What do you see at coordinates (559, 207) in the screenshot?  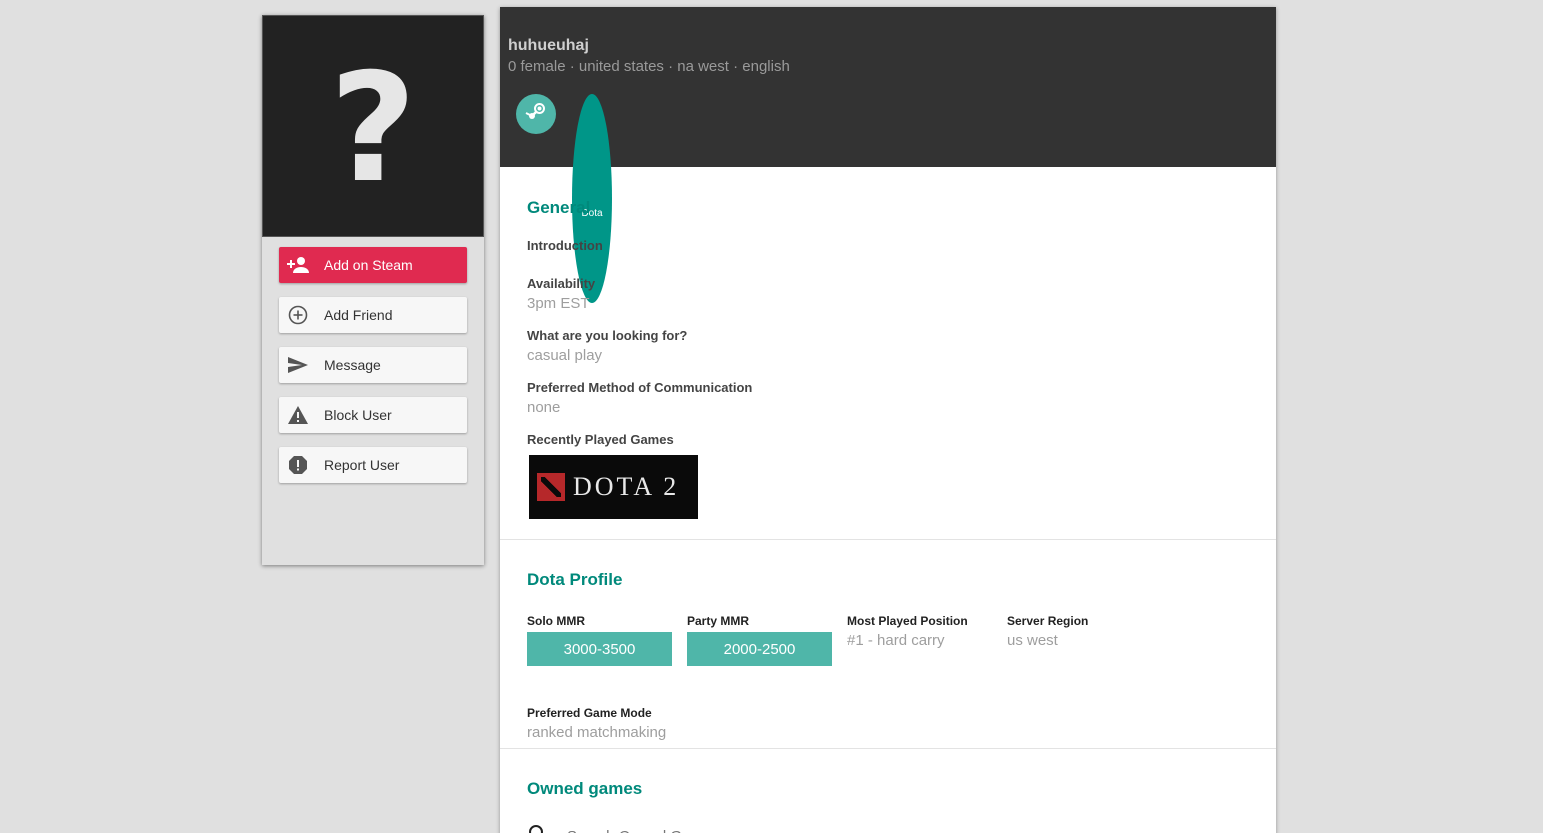 I see `general-title: General` at bounding box center [559, 207].